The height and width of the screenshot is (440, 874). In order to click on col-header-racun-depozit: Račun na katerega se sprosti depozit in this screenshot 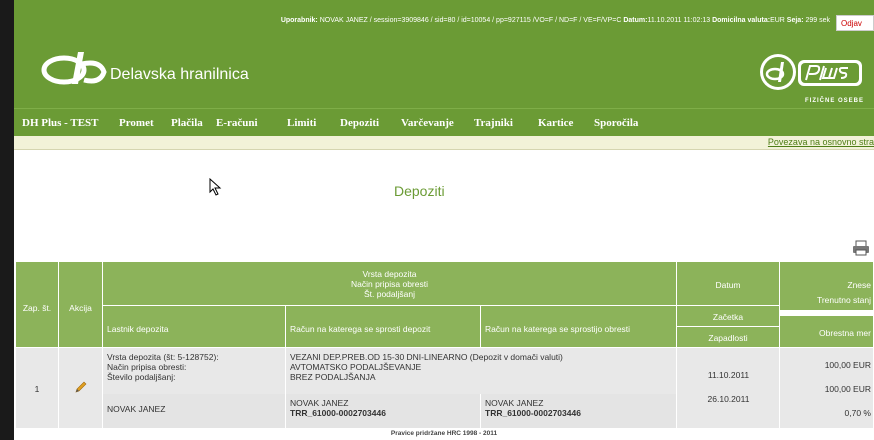, I will do `click(383, 327)`.